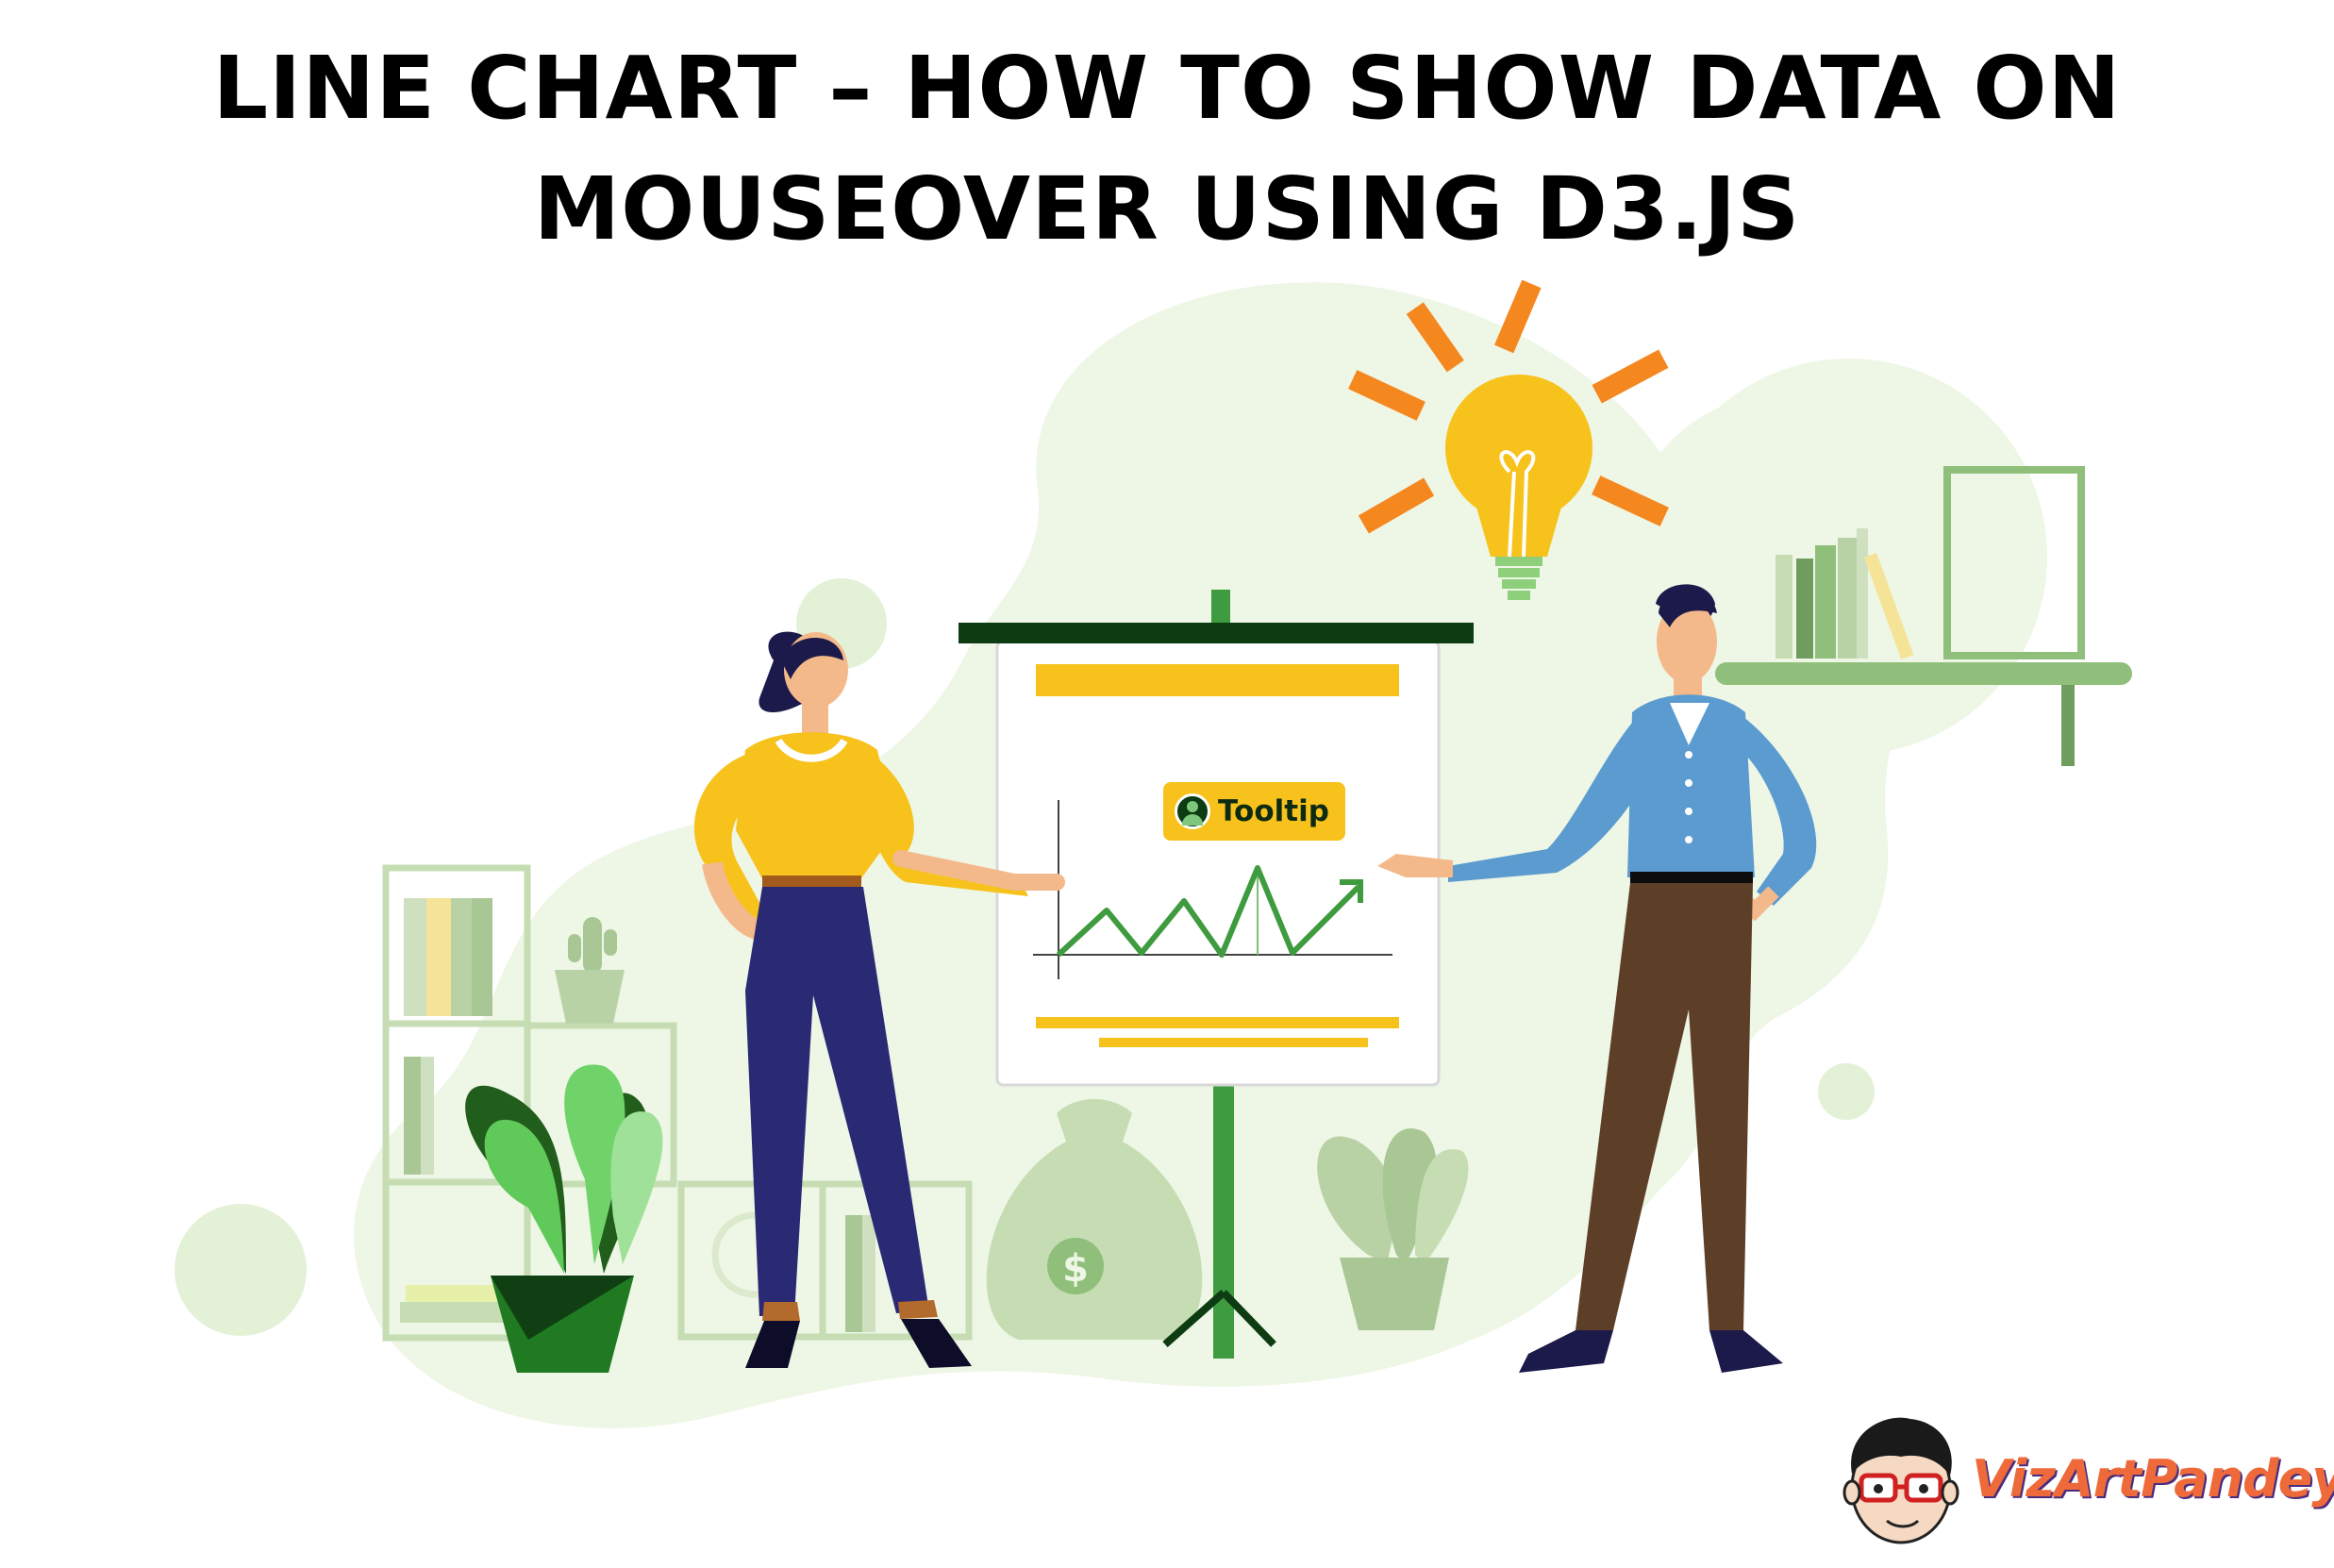 This screenshot has width=2334, height=1568. I want to click on cartoon-face-icon, so click(1900, 1480).